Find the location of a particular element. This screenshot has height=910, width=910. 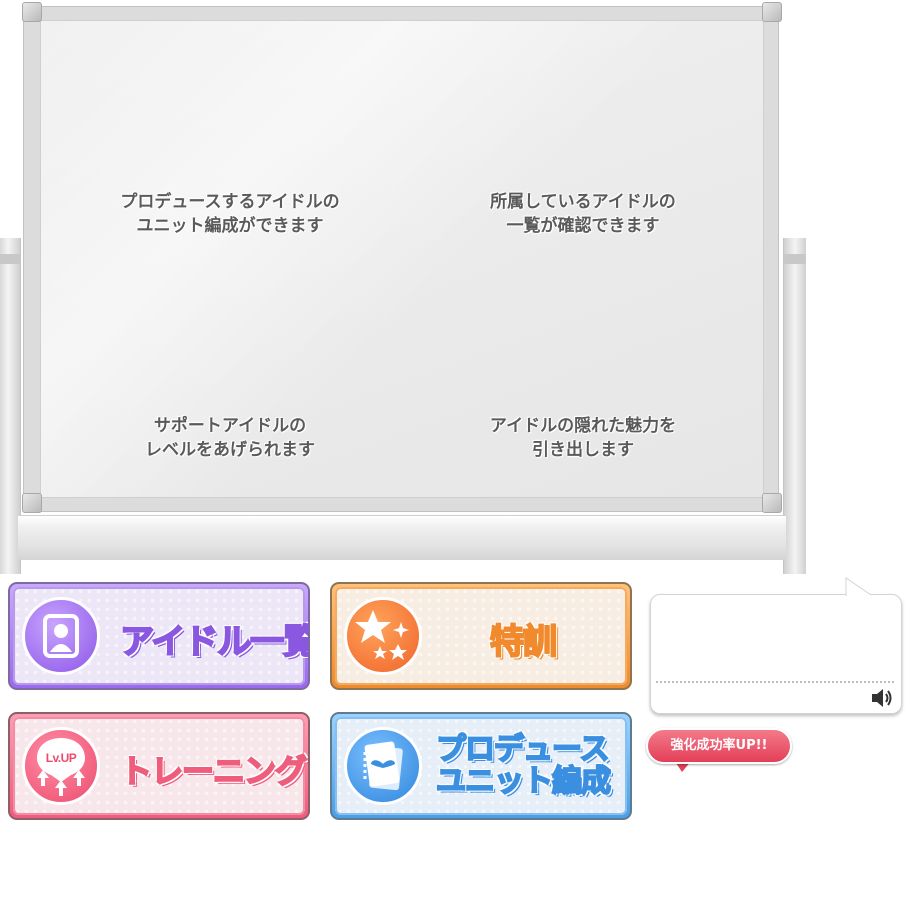

unit-description-line2: ユニット編成ができます is located at coordinates (230, 226).